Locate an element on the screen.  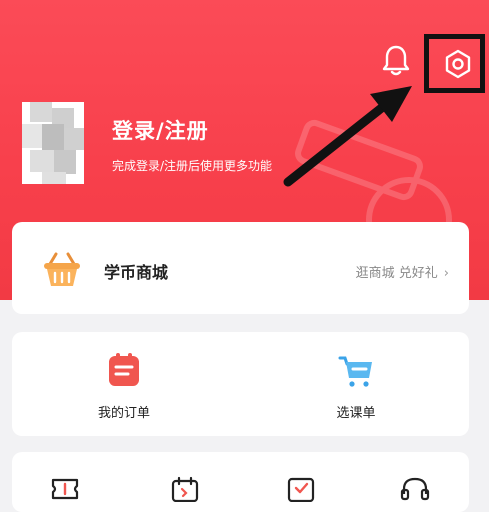
login-subtitle: 完成登录/注册后使用更多功能 is located at coordinates (192, 166).